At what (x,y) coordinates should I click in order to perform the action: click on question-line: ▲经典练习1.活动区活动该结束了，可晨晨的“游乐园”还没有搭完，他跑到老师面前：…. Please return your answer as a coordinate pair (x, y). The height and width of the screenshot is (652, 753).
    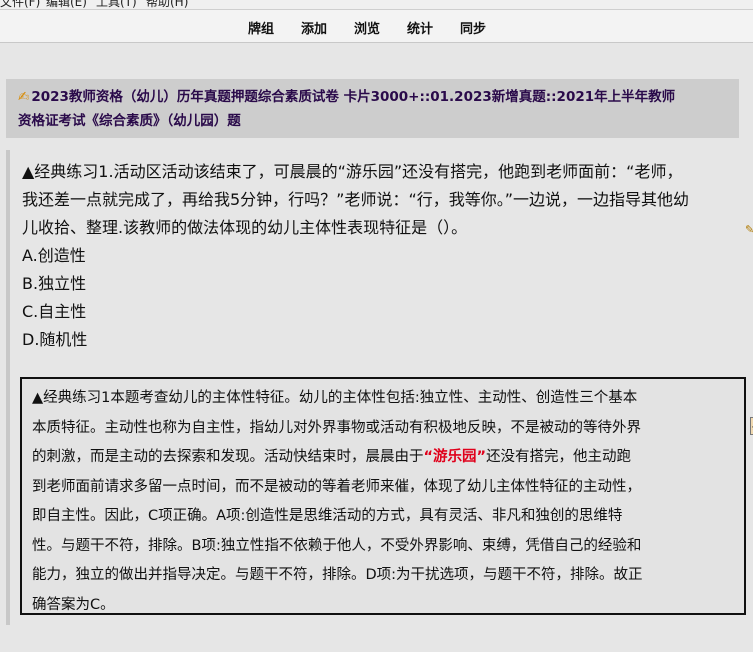
    Looking at the image, I should click on (352, 171).